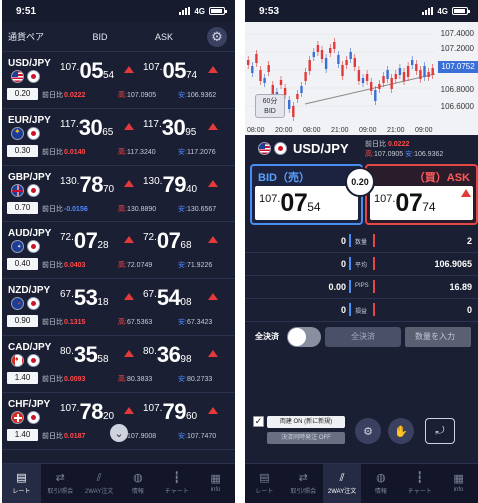  What do you see at coordinates (17, 304) in the screenshot?
I see `nz-flag-icon` at bounding box center [17, 304].